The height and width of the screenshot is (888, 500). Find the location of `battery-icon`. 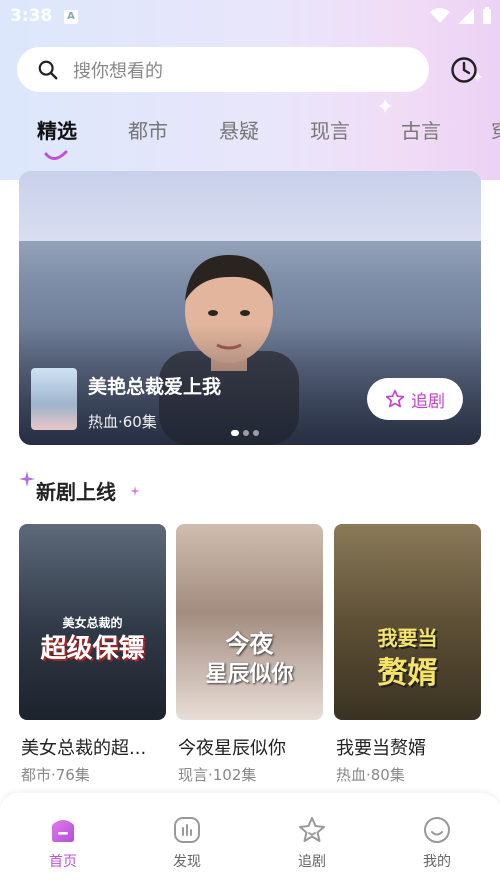

battery-icon is located at coordinates (487, 15).